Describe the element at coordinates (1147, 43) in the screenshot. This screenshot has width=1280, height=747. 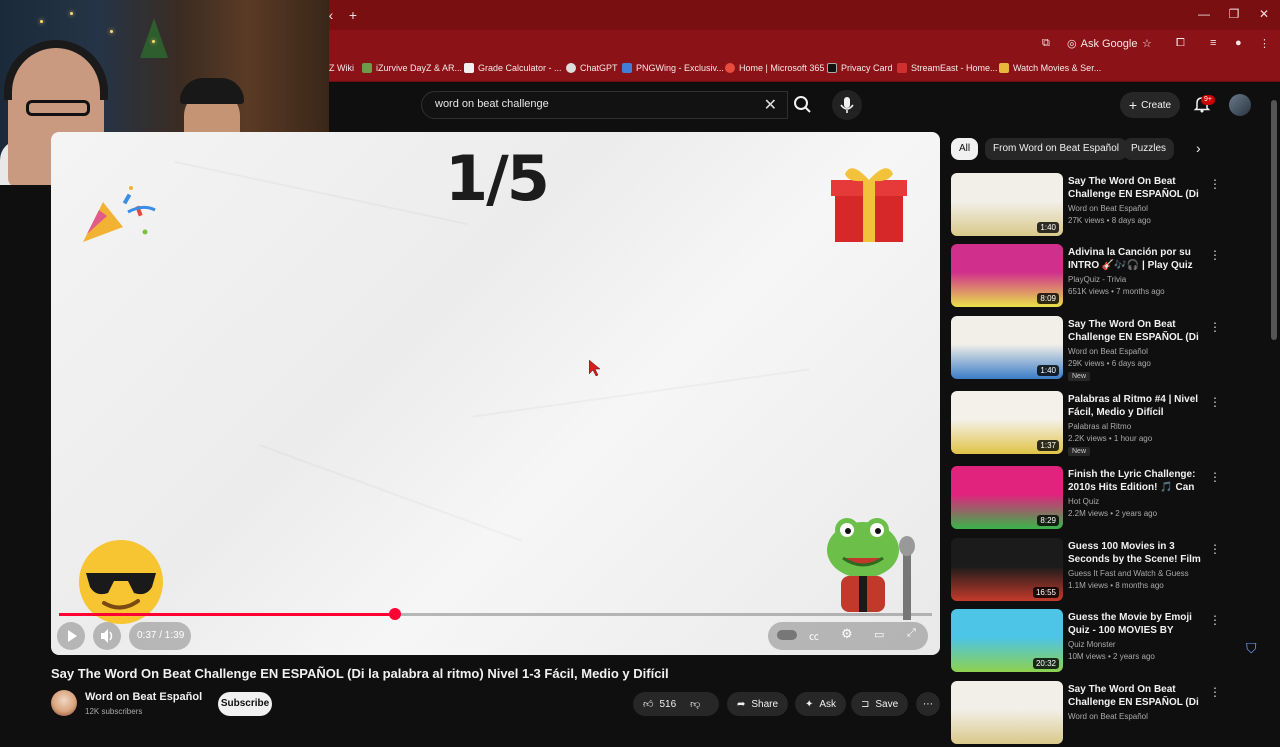
I see `bookmark-star-icon: ☆` at that location.